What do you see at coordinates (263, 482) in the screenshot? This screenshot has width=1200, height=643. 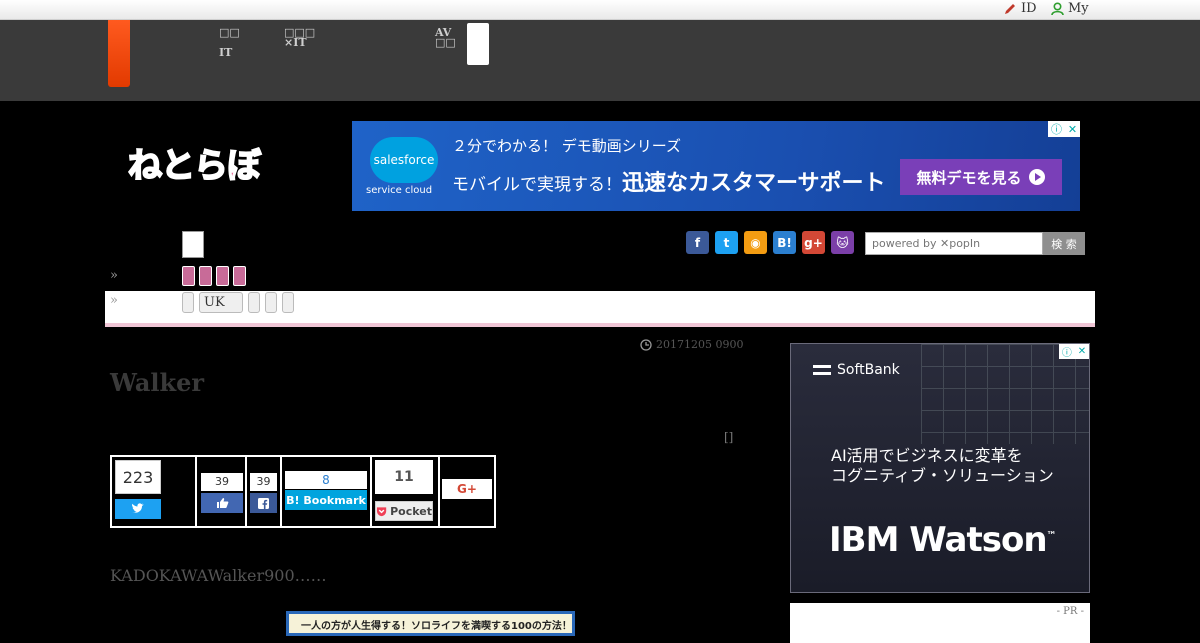 I see `fb-count: 39` at bounding box center [263, 482].